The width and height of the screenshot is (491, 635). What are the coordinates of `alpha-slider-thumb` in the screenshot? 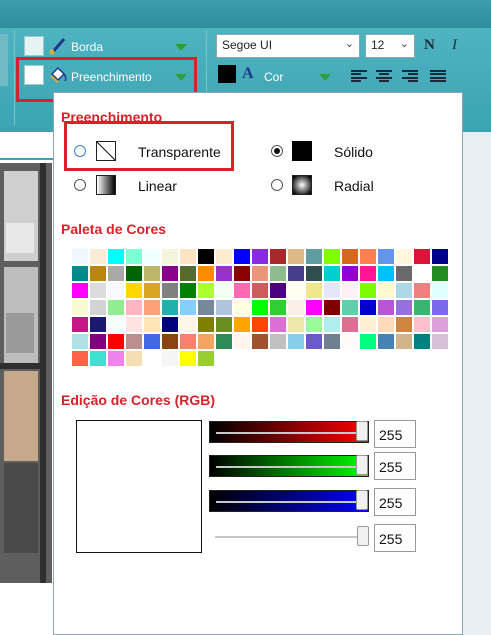 It's located at (363, 536).